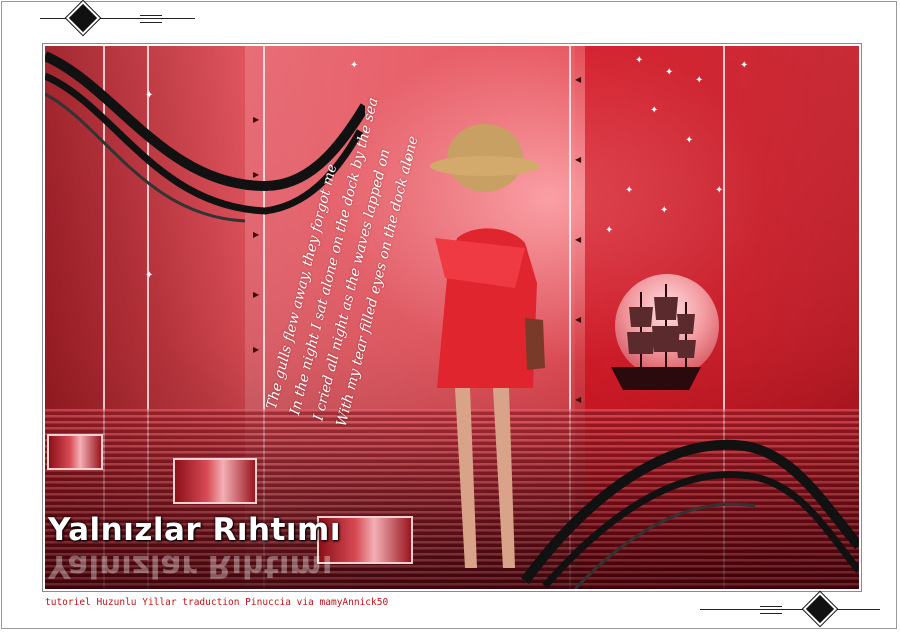  What do you see at coordinates (656, 337) in the screenshot?
I see `ship-icon` at bounding box center [656, 337].